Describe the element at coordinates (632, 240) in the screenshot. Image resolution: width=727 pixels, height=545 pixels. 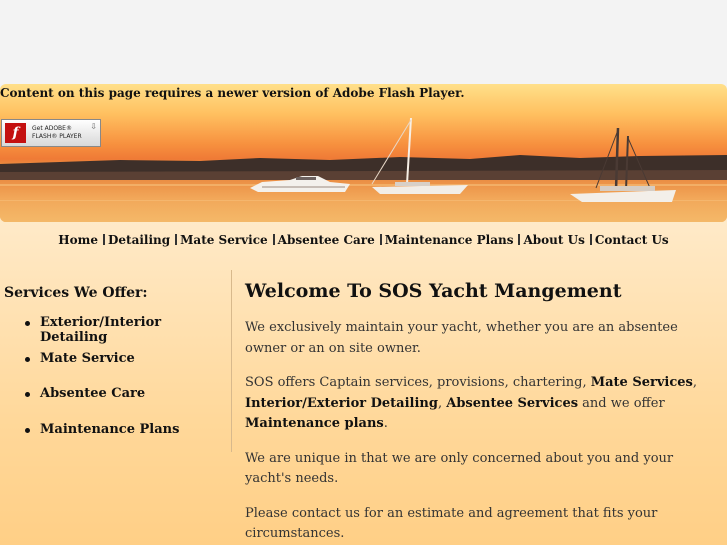
I see `nav-contact-us-link: Contact Us` at that location.